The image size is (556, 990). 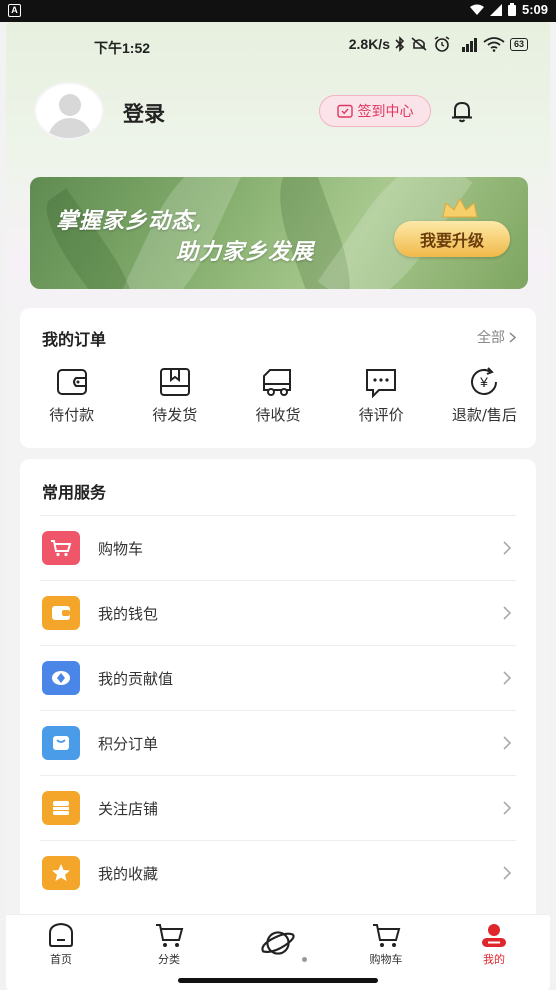 What do you see at coordinates (278, 47) in the screenshot?
I see `device-status-bar: 下午1:52 2.8K/s 63` at bounding box center [278, 47].